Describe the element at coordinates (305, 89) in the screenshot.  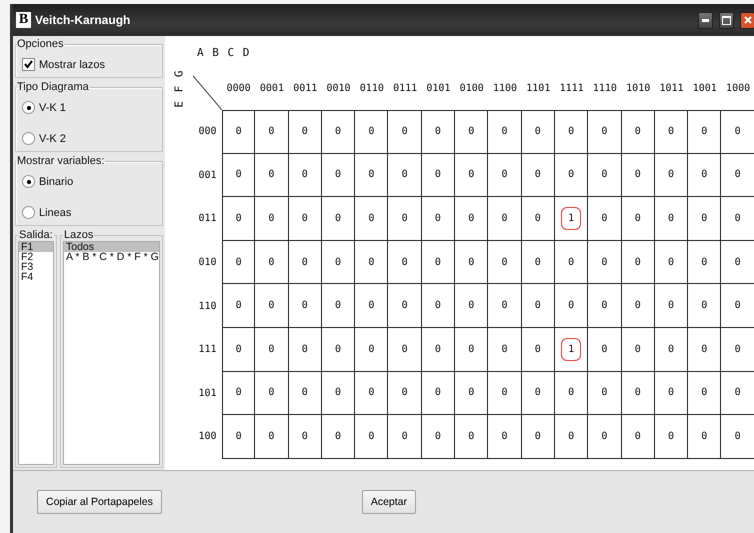
I see `column-header: 0011` at that location.